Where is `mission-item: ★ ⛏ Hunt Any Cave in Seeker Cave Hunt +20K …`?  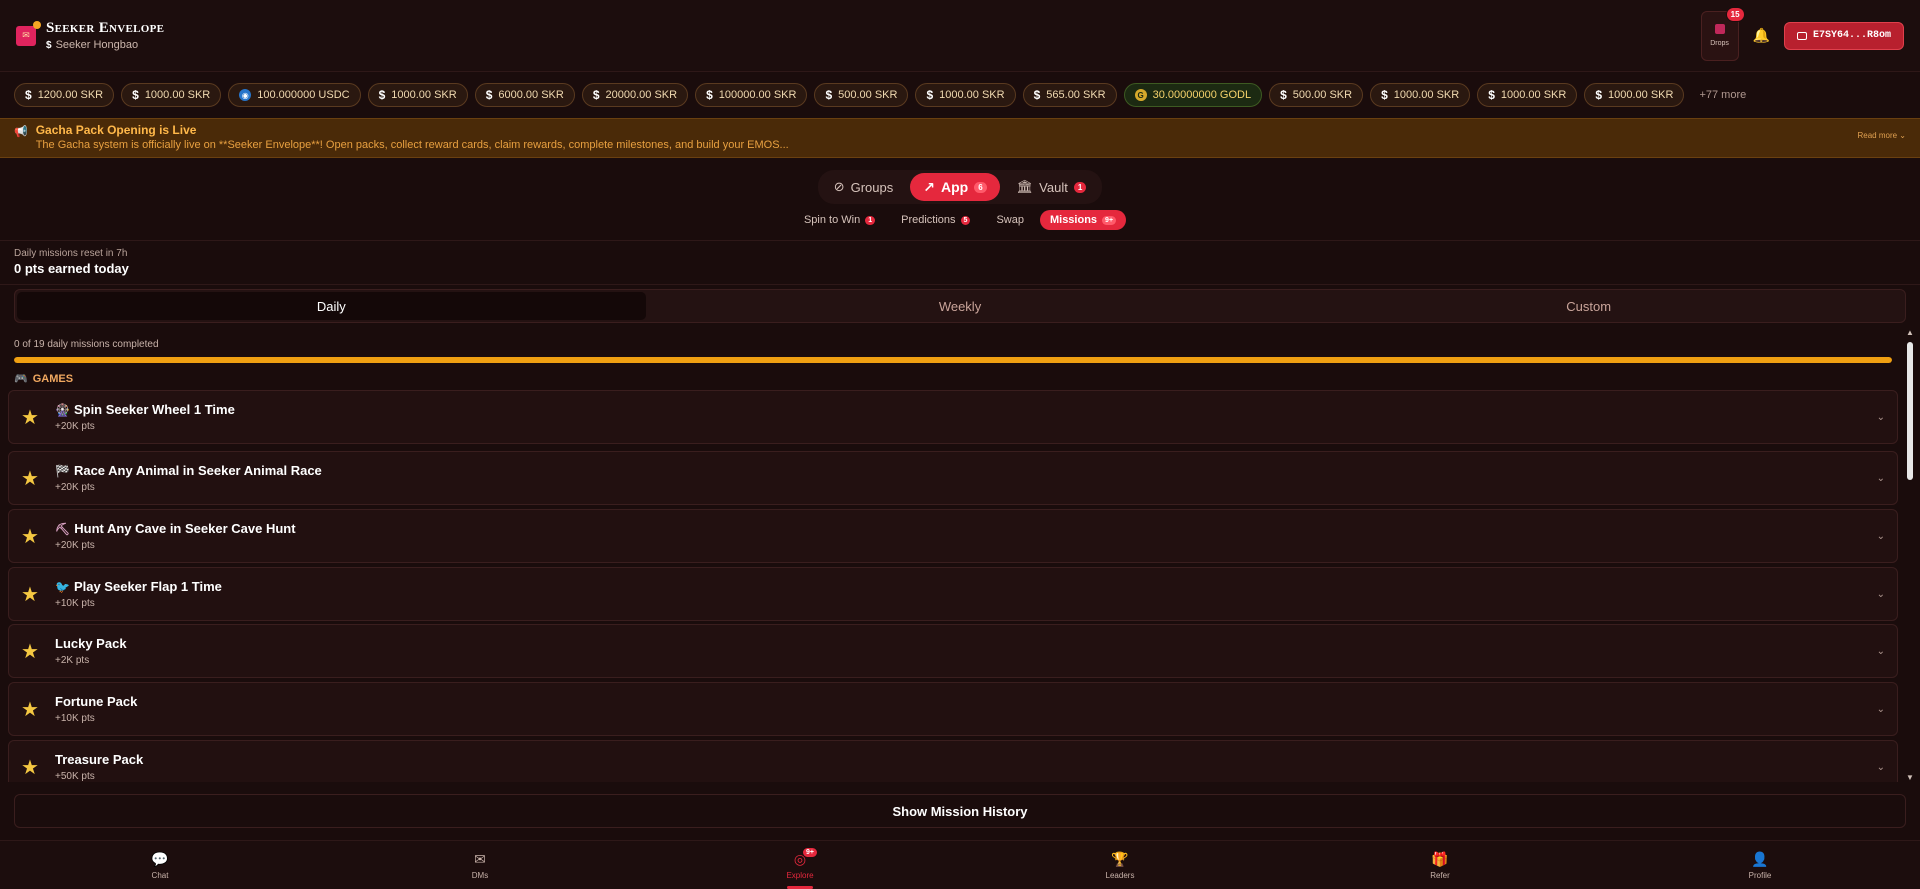 mission-item: ★ ⛏ Hunt Any Cave in Seeker Cave Hunt +20K … is located at coordinates (953, 536).